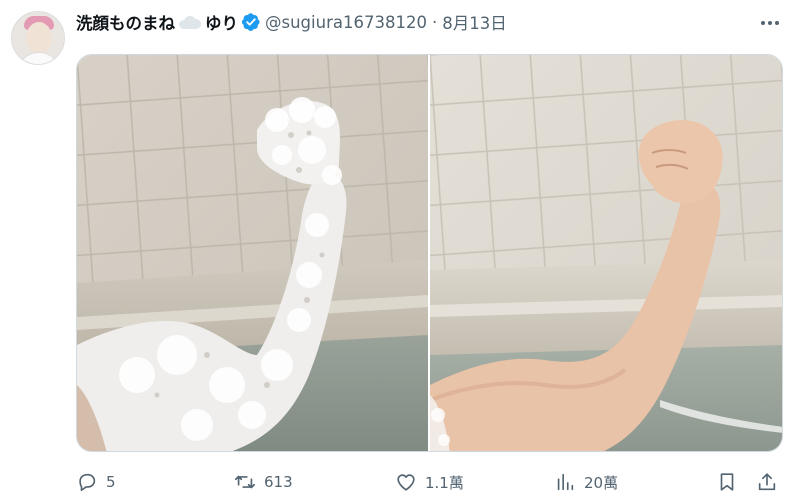 Image resolution: width=799 pixels, height=504 pixels. I want to click on author-name-suffix: ゆり, so click(221, 22).